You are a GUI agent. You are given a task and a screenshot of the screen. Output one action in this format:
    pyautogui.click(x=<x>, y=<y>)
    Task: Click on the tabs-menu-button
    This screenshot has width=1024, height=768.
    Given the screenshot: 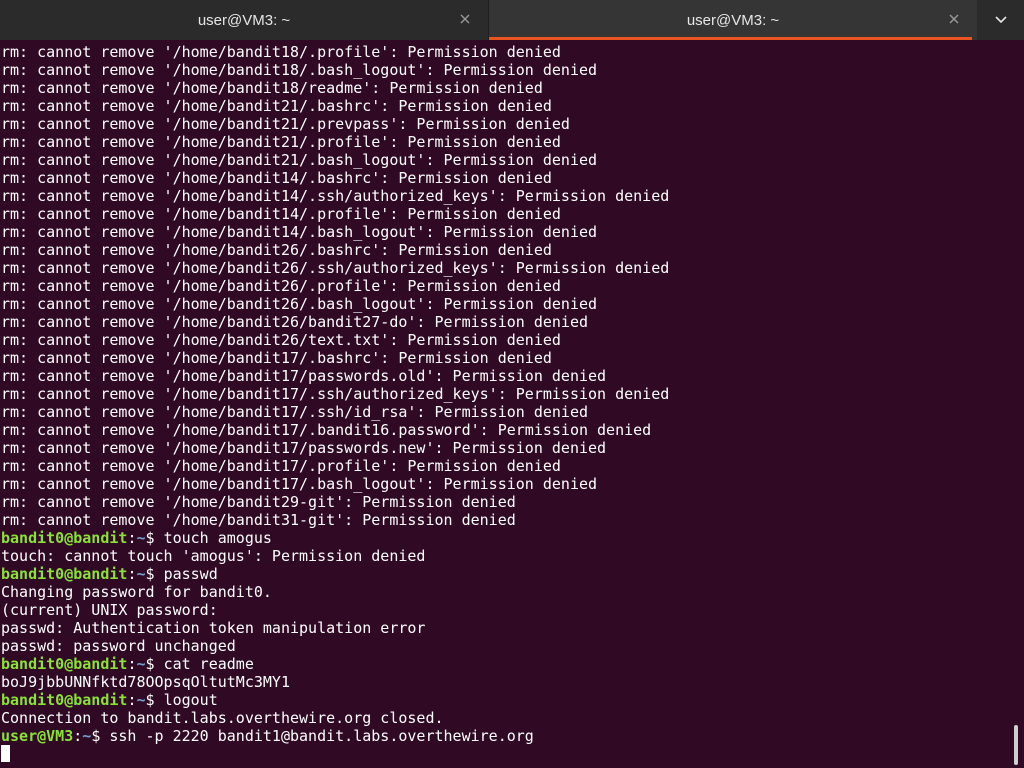 What is the action you would take?
    pyautogui.click(x=1000, y=20)
    